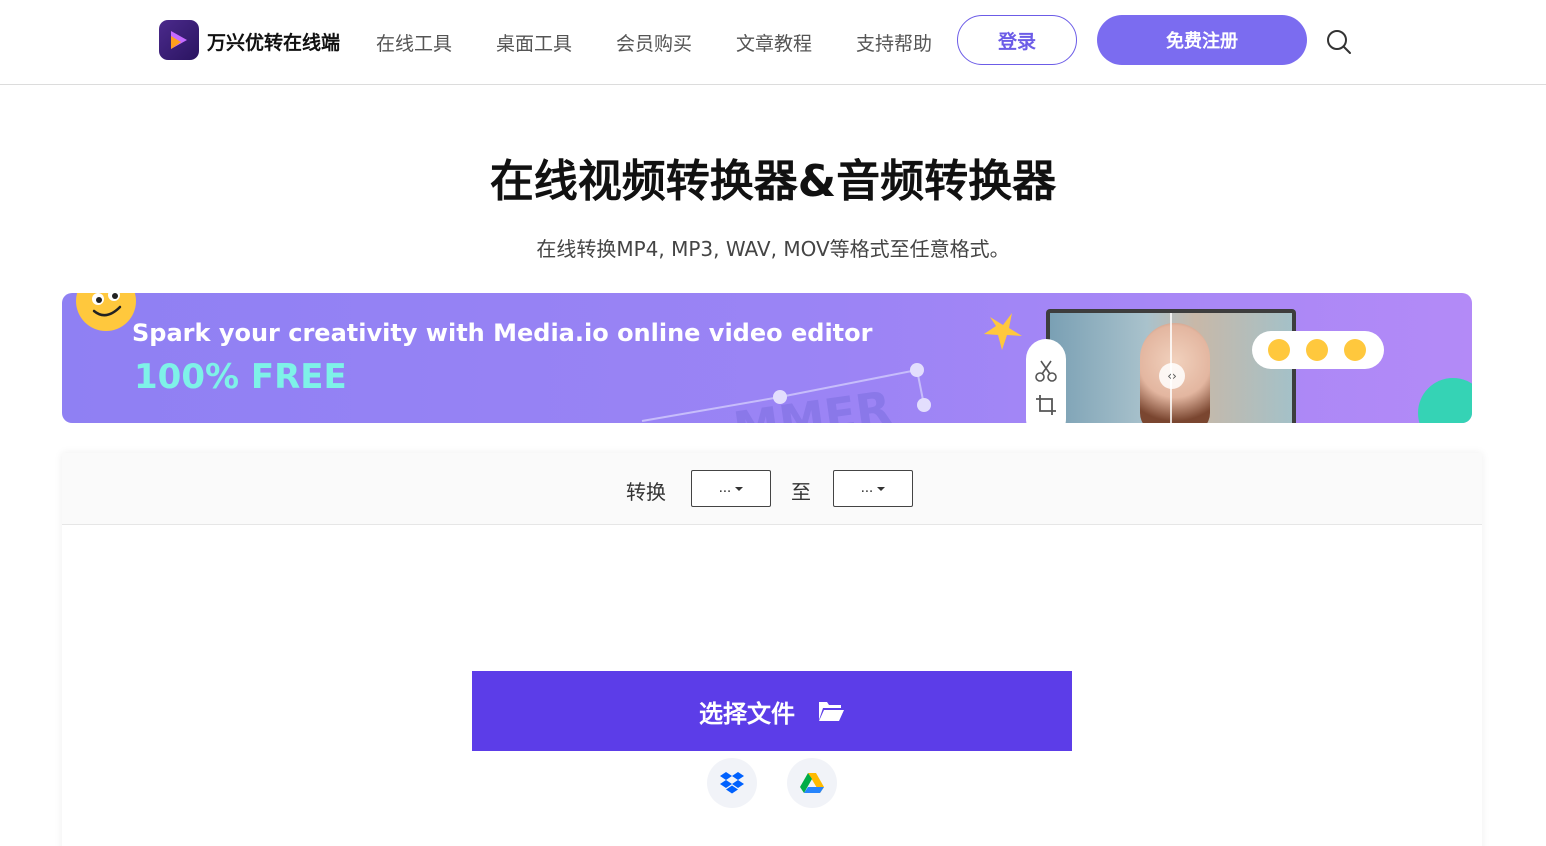 This screenshot has height=846, width=1546. Describe the element at coordinates (747, 713) in the screenshot. I see `choose-file-label: 选择文件` at that location.